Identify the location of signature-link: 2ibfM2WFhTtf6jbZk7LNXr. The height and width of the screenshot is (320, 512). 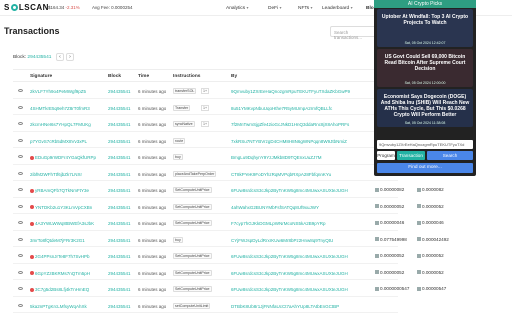
(67, 174).